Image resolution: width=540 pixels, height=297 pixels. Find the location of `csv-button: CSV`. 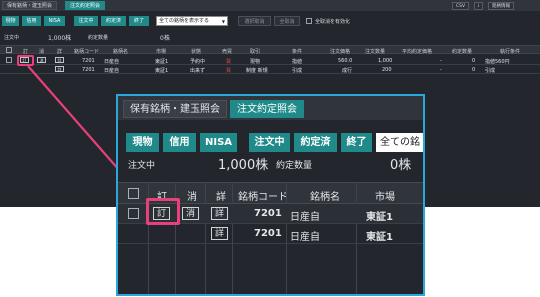

csv-button: CSV is located at coordinates (461, 6).